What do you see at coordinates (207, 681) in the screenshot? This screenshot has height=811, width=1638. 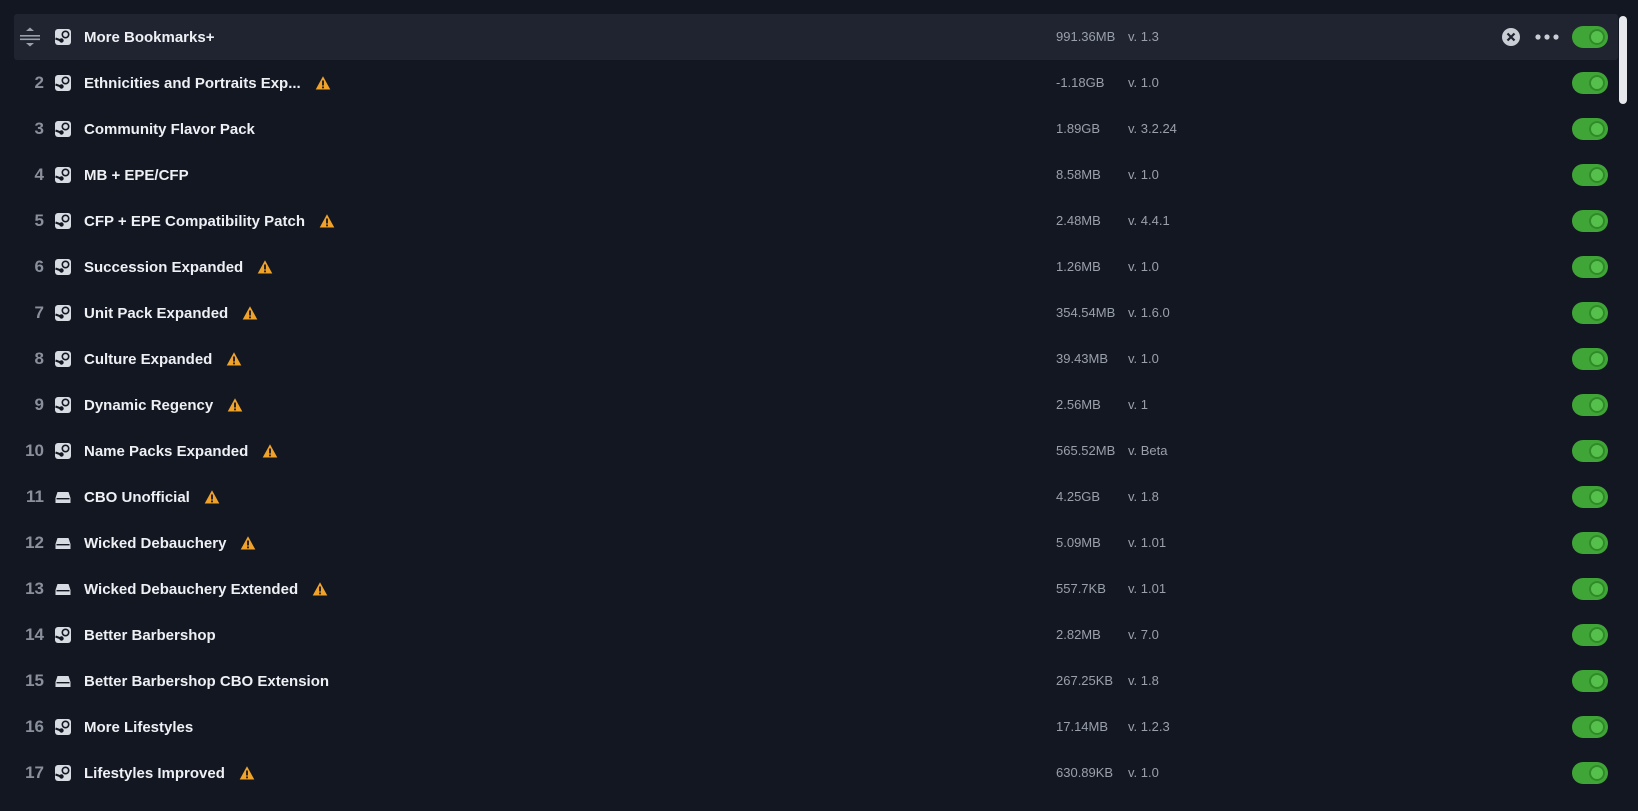 I see `mod-name: Better Barbershop CBO Extension` at bounding box center [207, 681].